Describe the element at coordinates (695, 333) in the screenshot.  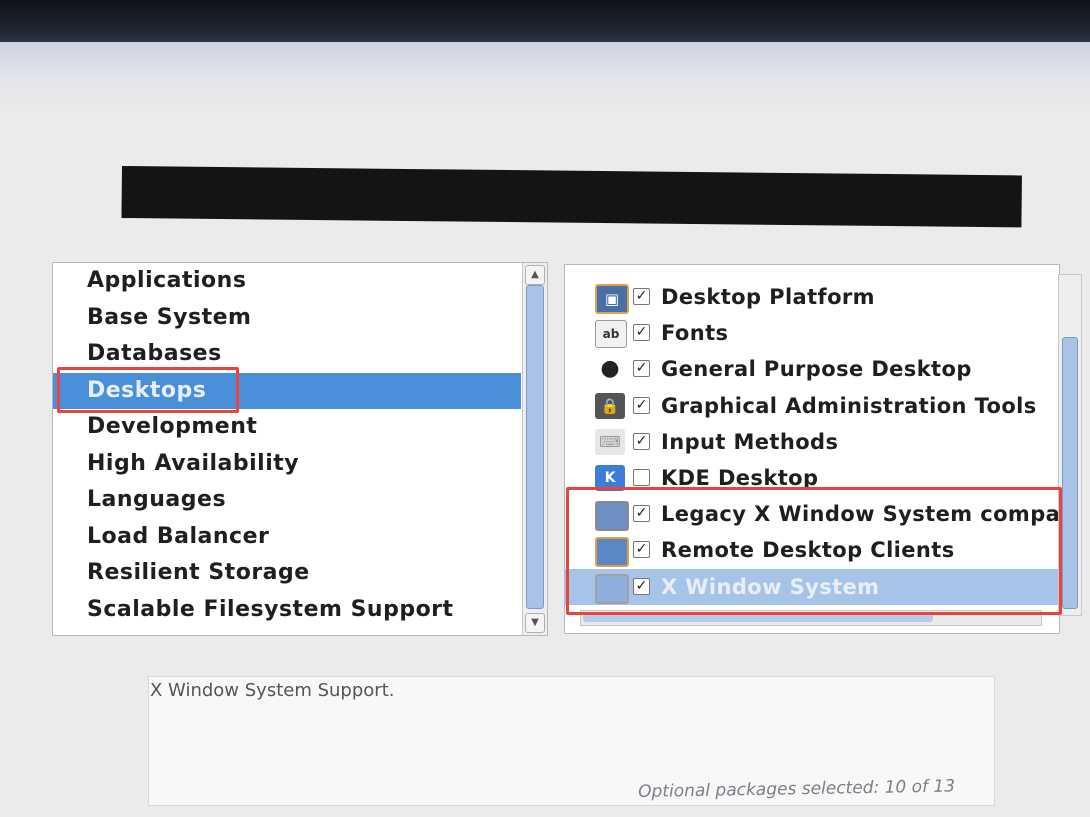
I see `package-label: Fonts` at that location.